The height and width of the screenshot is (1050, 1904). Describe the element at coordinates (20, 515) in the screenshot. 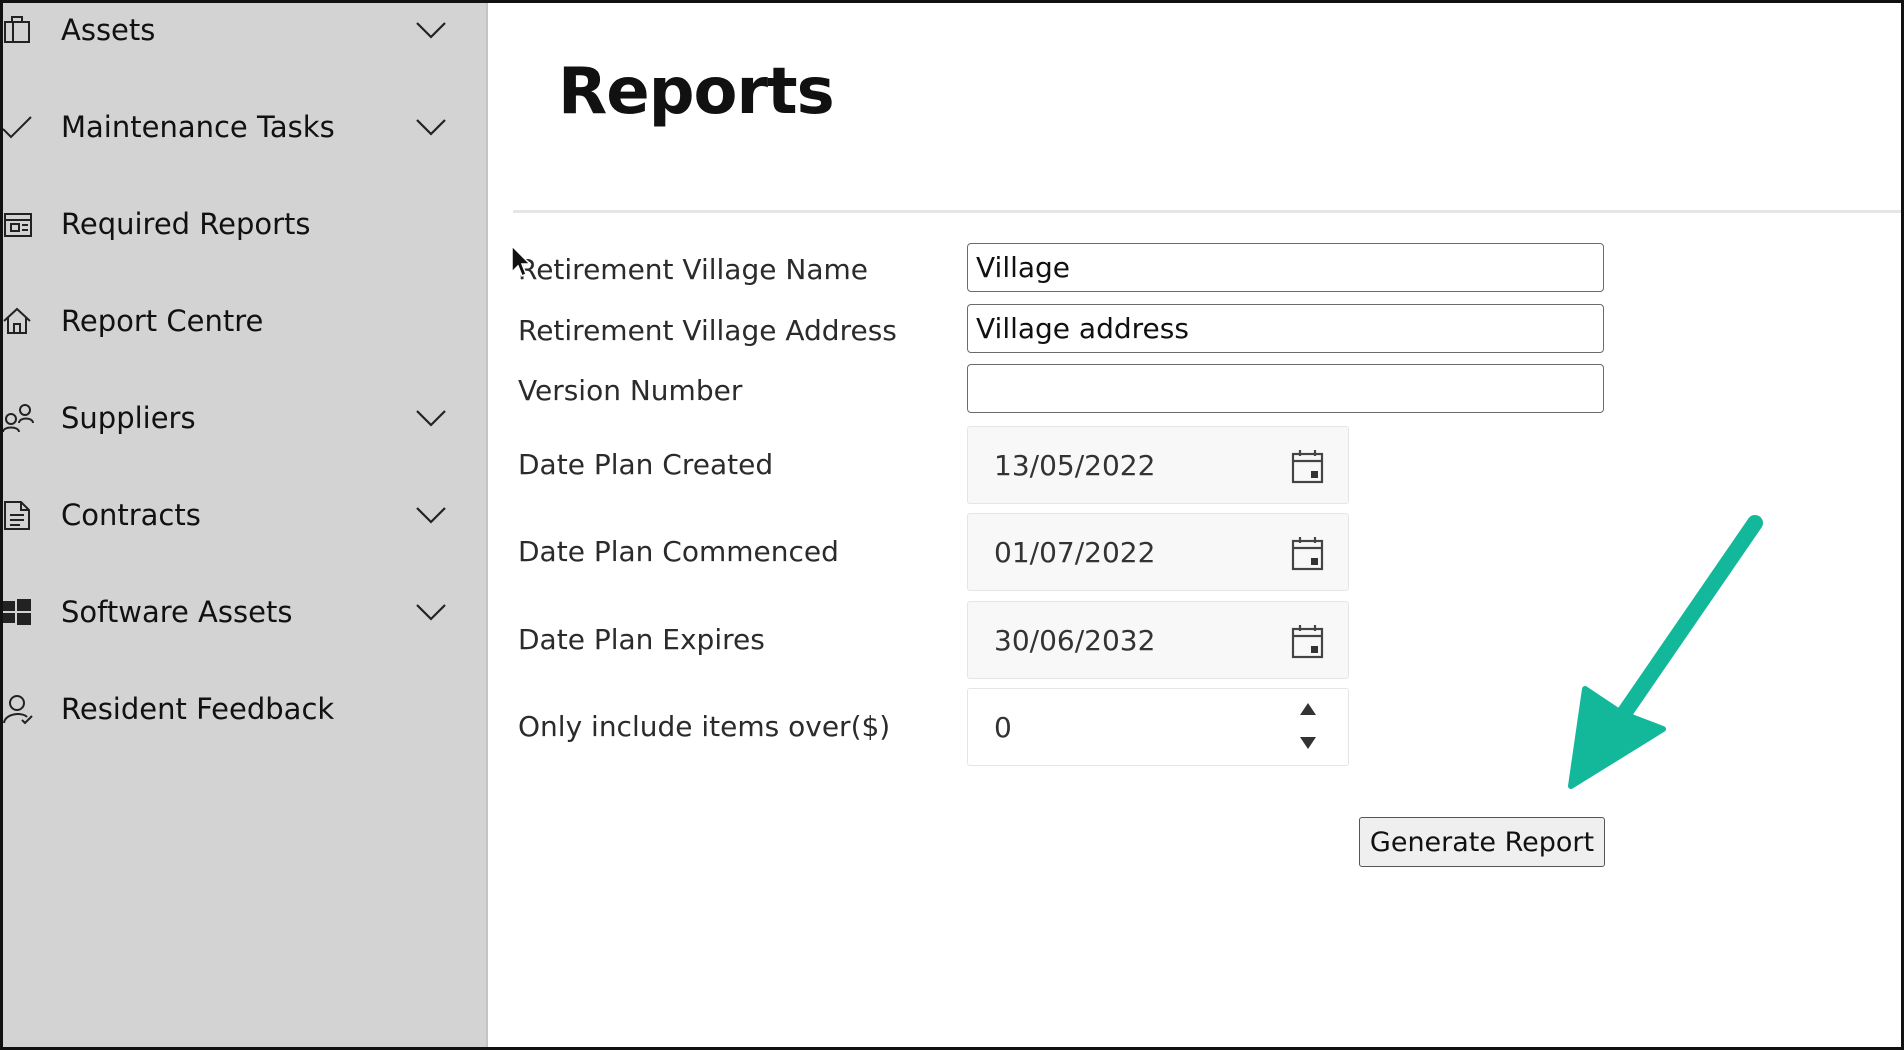

I see `document-icon` at that location.